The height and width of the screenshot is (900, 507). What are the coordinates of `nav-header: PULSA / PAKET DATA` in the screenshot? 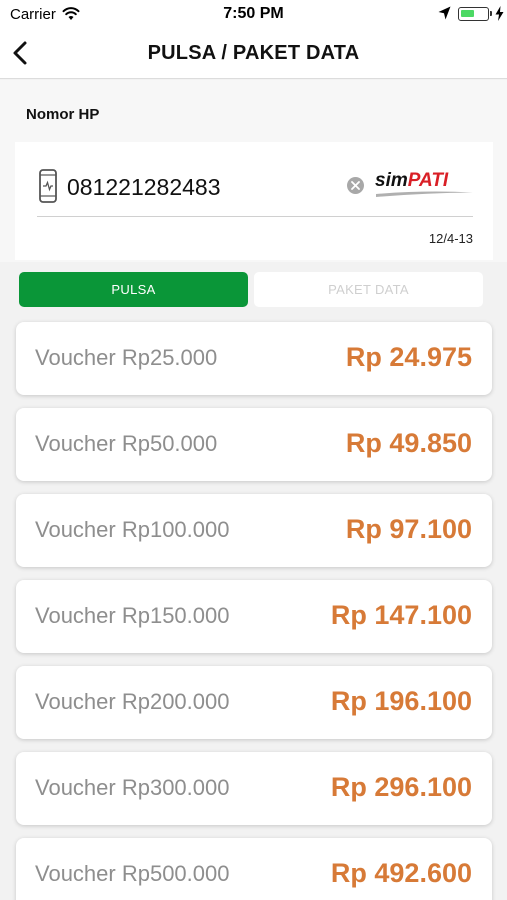 It's located at (253, 53).